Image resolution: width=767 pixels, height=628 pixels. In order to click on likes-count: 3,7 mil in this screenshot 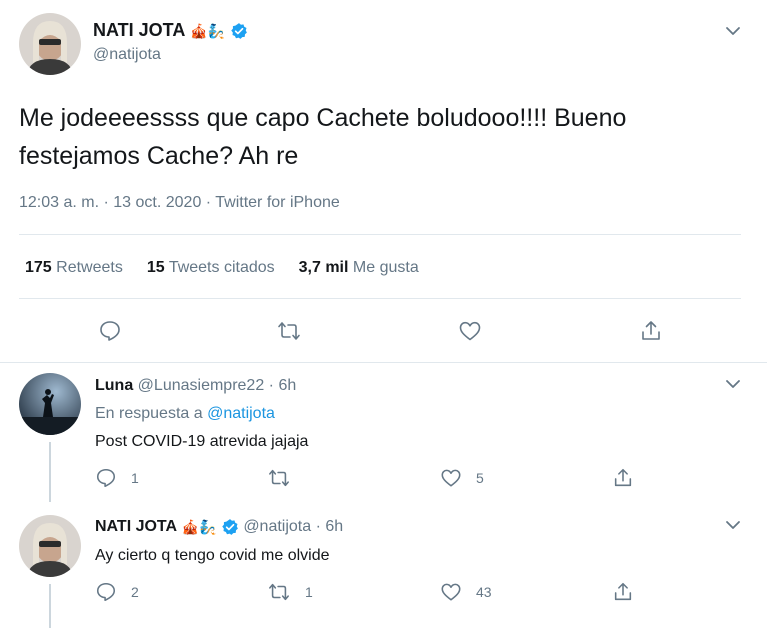, I will do `click(323, 267)`.